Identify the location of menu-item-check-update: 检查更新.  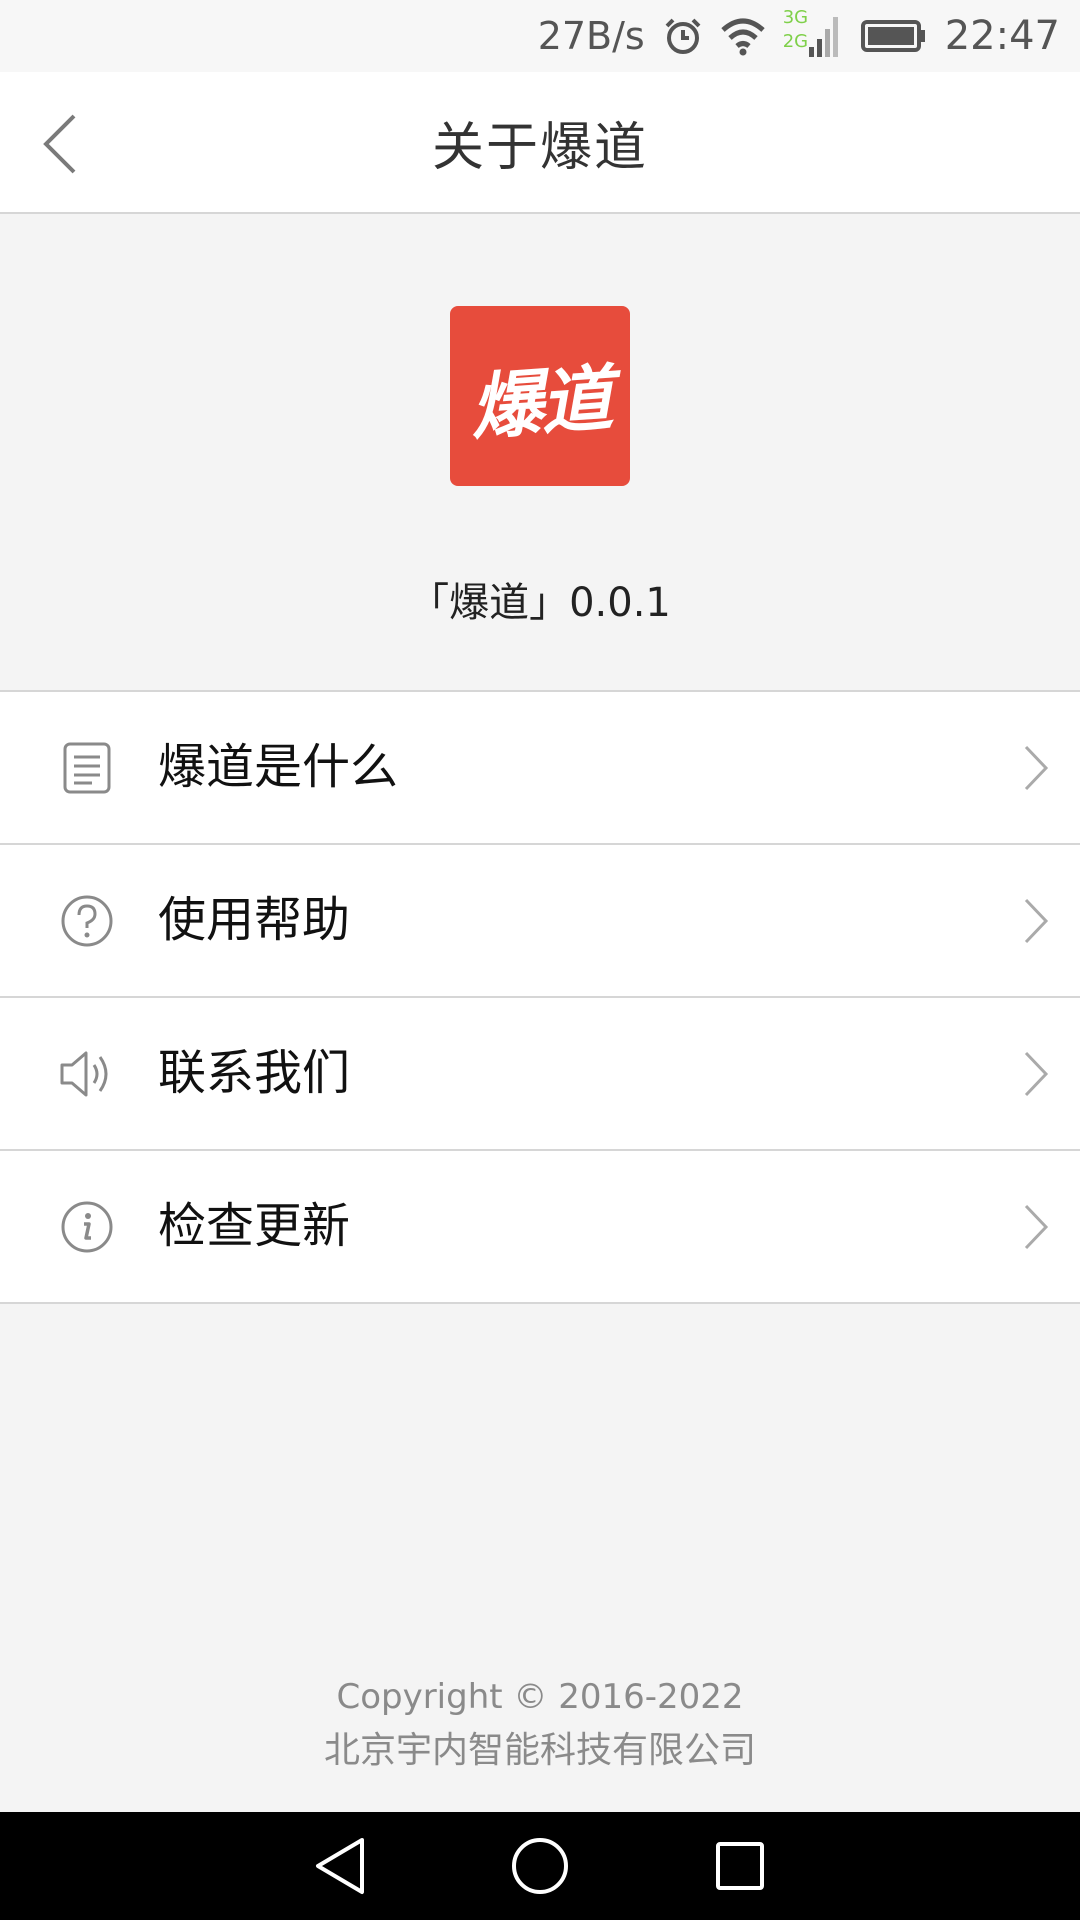
(540, 1227).